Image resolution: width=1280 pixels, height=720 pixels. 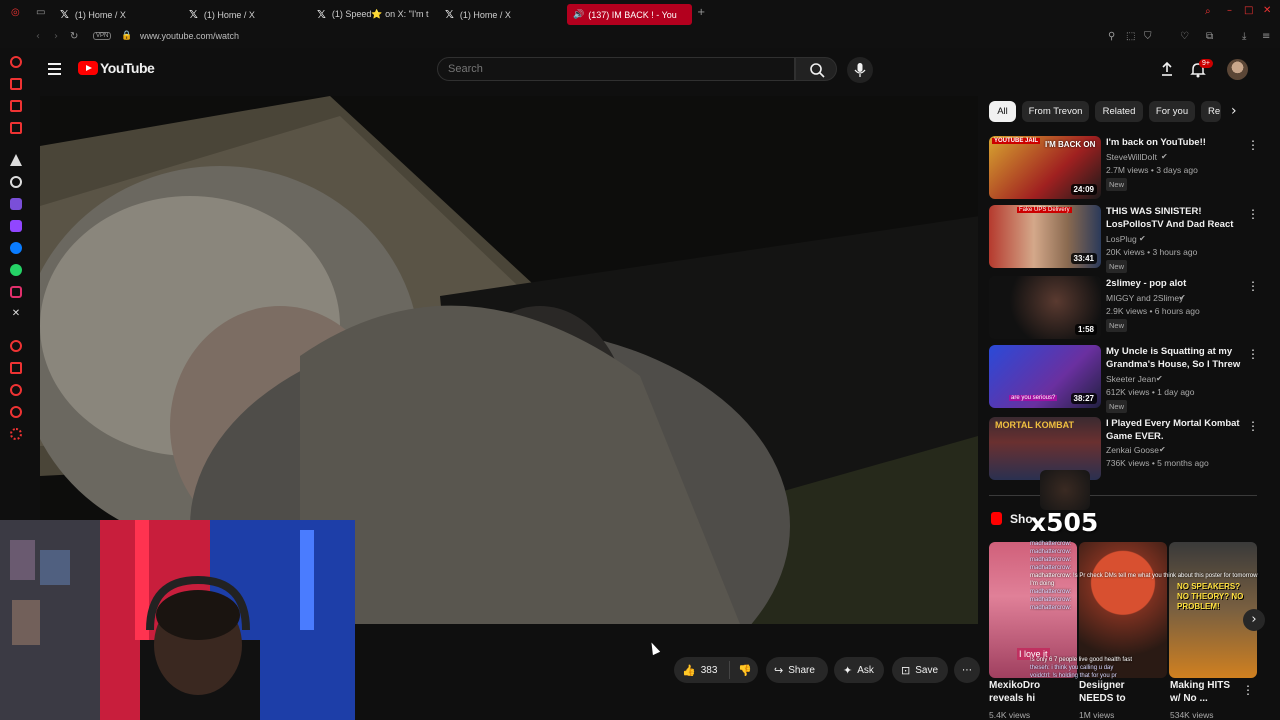 I want to click on divider, so click(x=1123, y=495).